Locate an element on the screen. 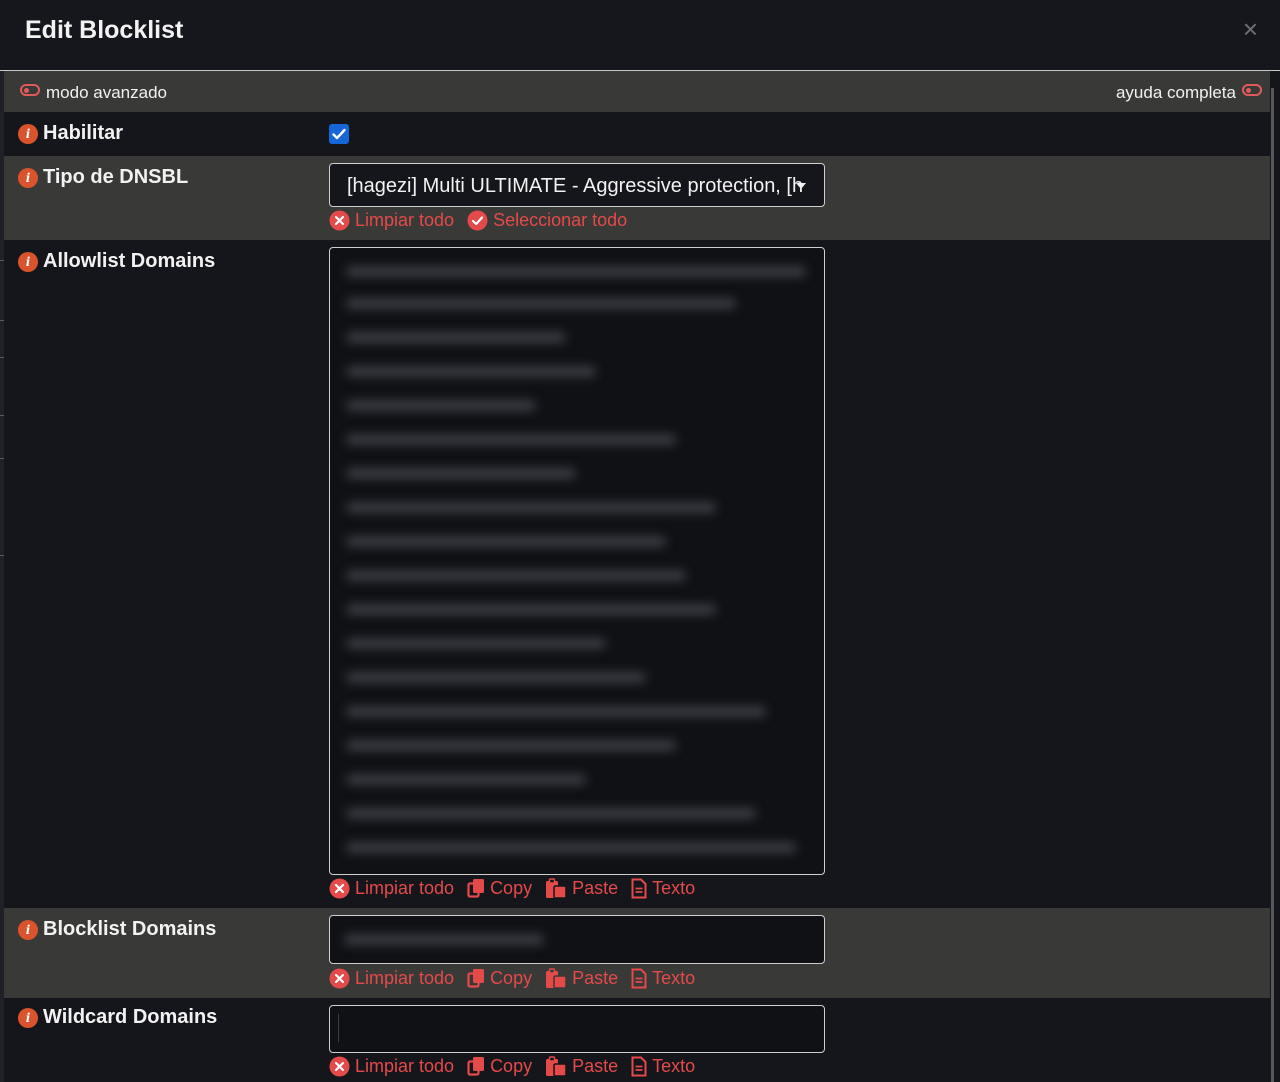 The width and height of the screenshot is (1280, 1082). caret-down-icon is located at coordinates (801, 186).